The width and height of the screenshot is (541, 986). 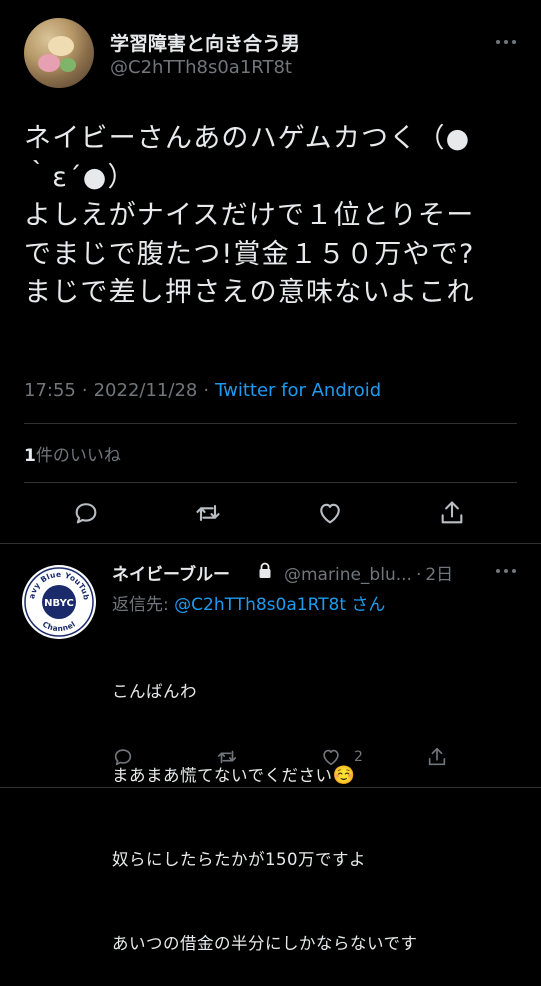 I want to click on reply-to-suffix: さん, so click(x=368, y=605).